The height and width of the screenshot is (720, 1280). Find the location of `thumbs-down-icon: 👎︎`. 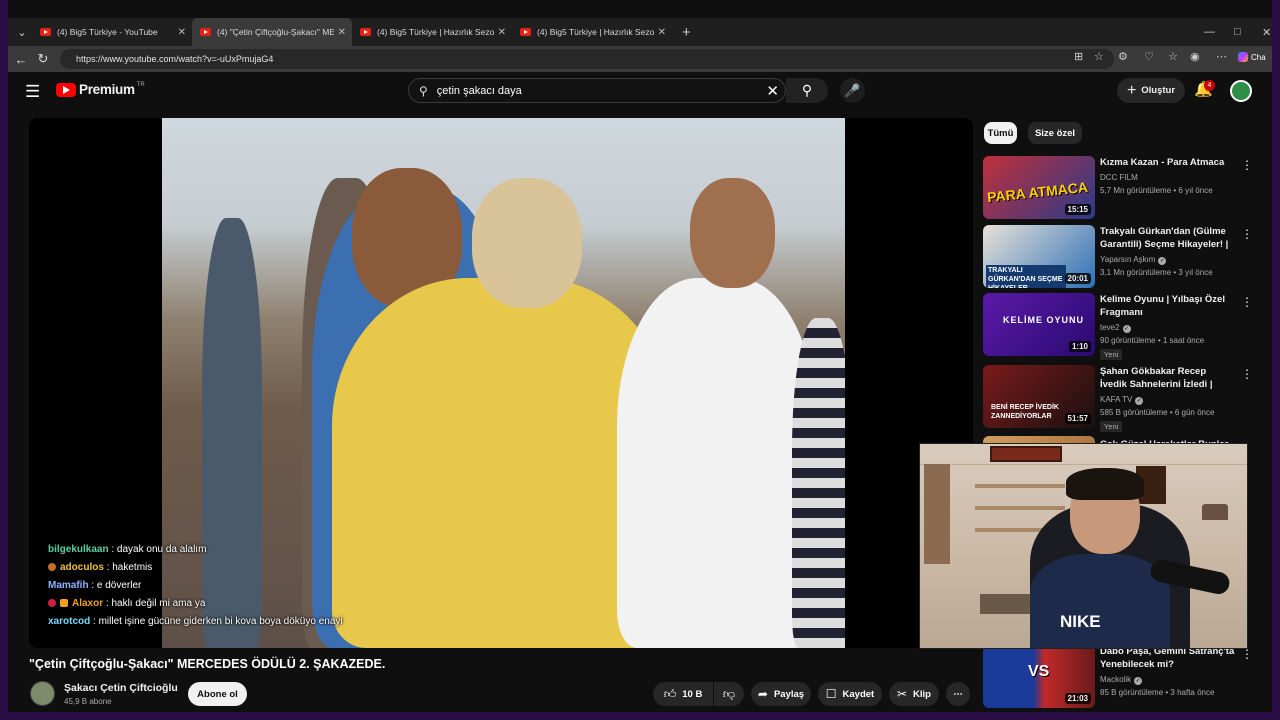

thumbs-down-icon: 👎︎ is located at coordinates (729, 693).